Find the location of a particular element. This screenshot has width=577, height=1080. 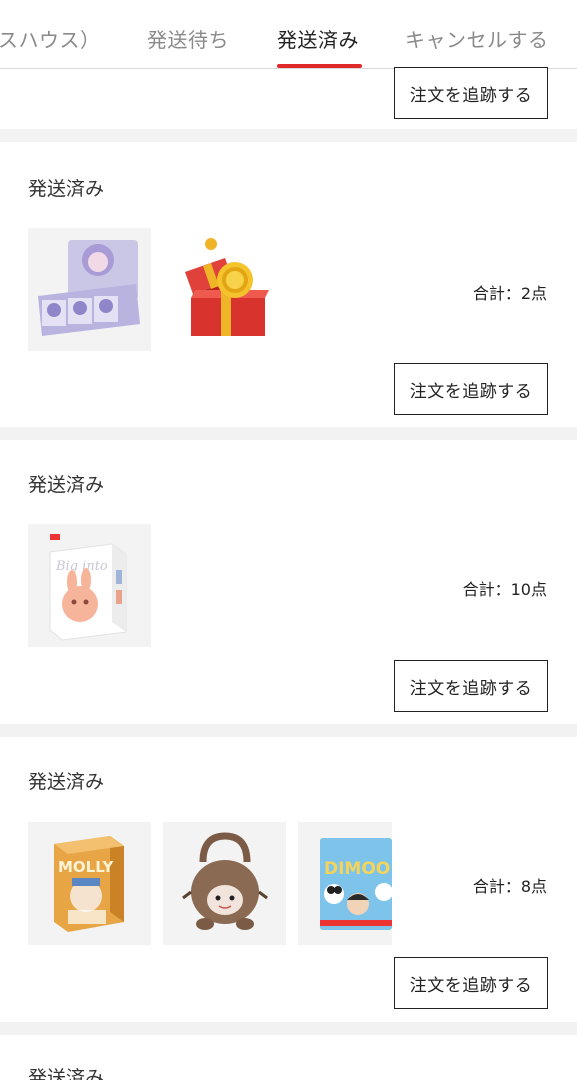

order-status-tabs: スハウス） 発送待ち 発送済み キャンセルする is located at coordinates (288, 34).